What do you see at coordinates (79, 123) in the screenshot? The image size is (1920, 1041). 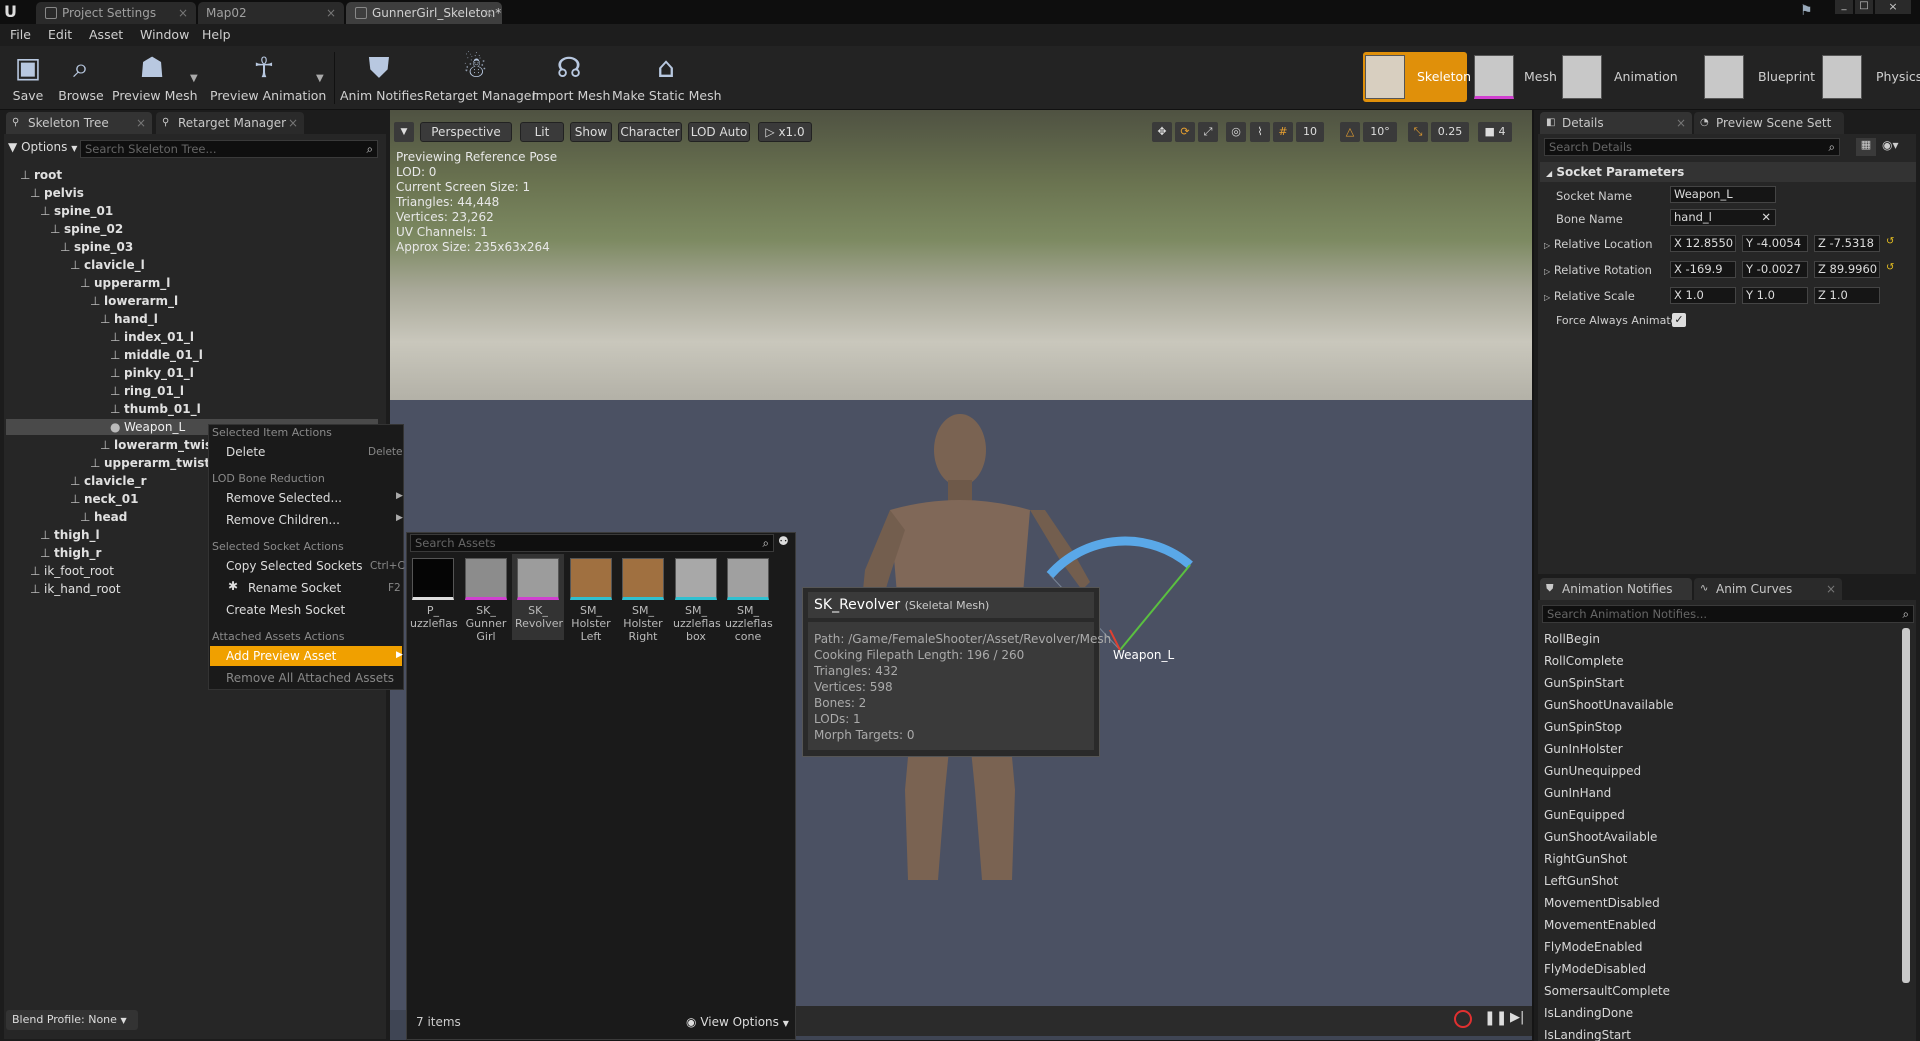 I see `tab-skeleton-tree: ⚲ Skeleton Tree ×` at bounding box center [79, 123].